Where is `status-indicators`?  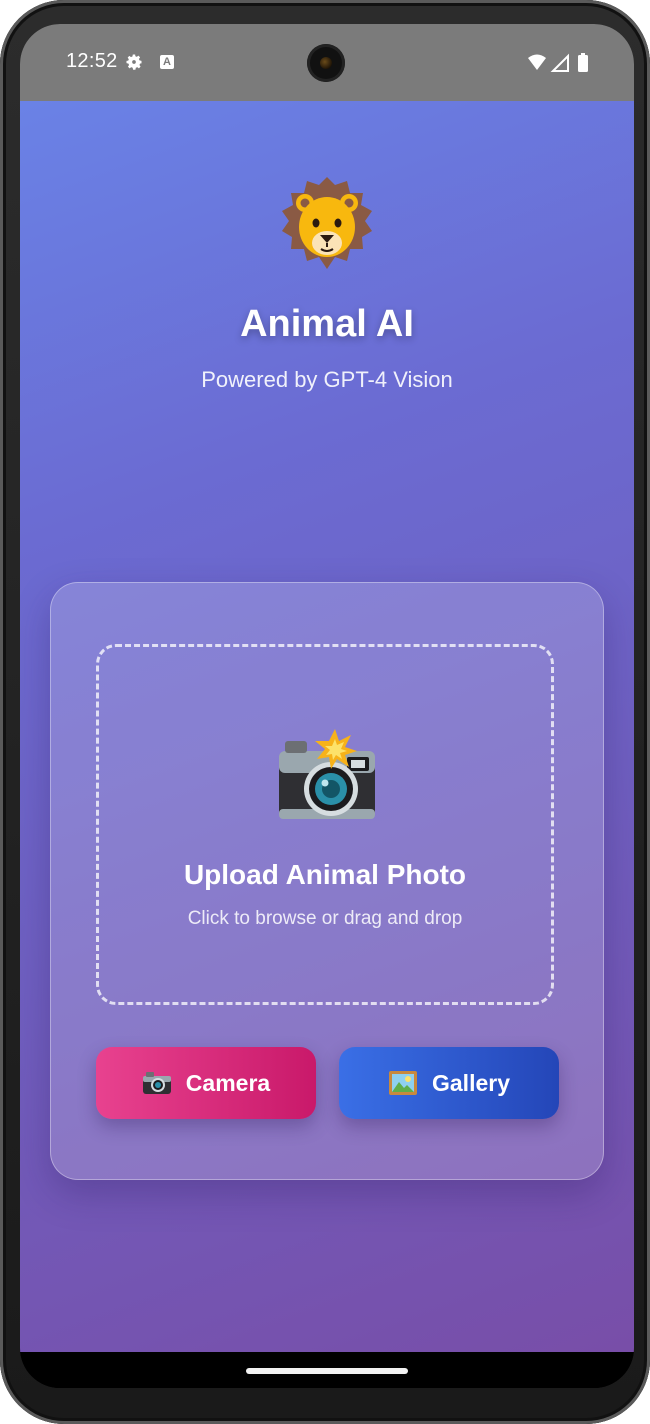
status-indicators is located at coordinates (558, 62).